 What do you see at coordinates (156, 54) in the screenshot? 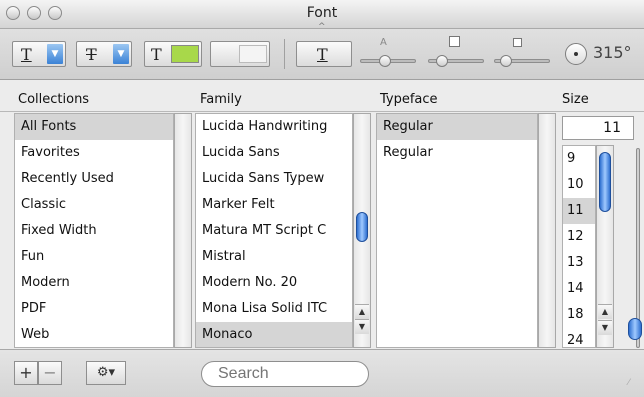
I see `text-color-icon: T` at bounding box center [156, 54].